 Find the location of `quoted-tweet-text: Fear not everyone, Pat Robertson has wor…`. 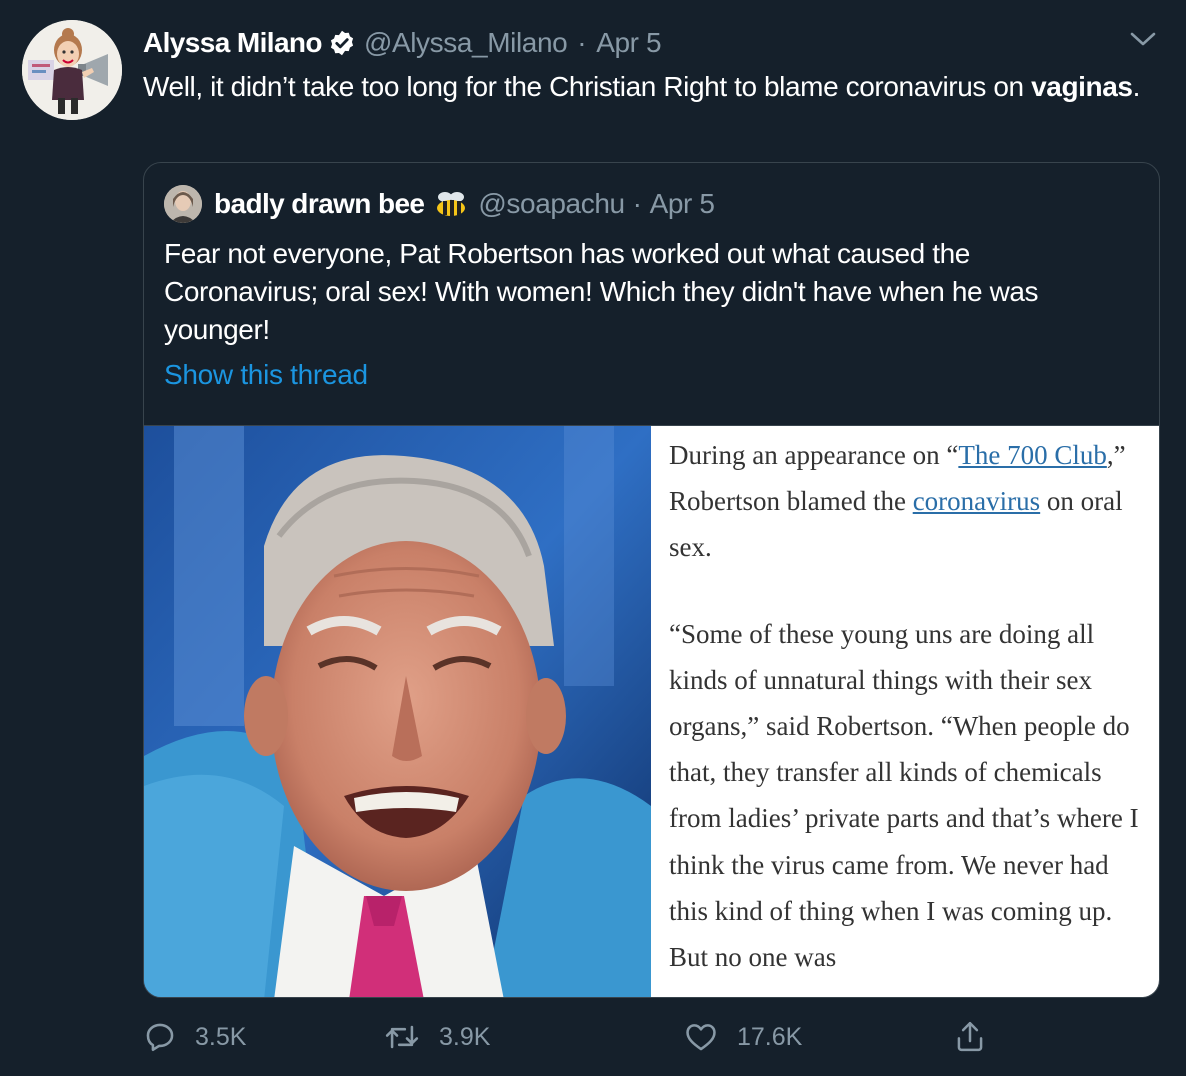

quoted-tweet-text: Fear not everyone, Pat Robertson has wor… is located at coordinates (601, 291).